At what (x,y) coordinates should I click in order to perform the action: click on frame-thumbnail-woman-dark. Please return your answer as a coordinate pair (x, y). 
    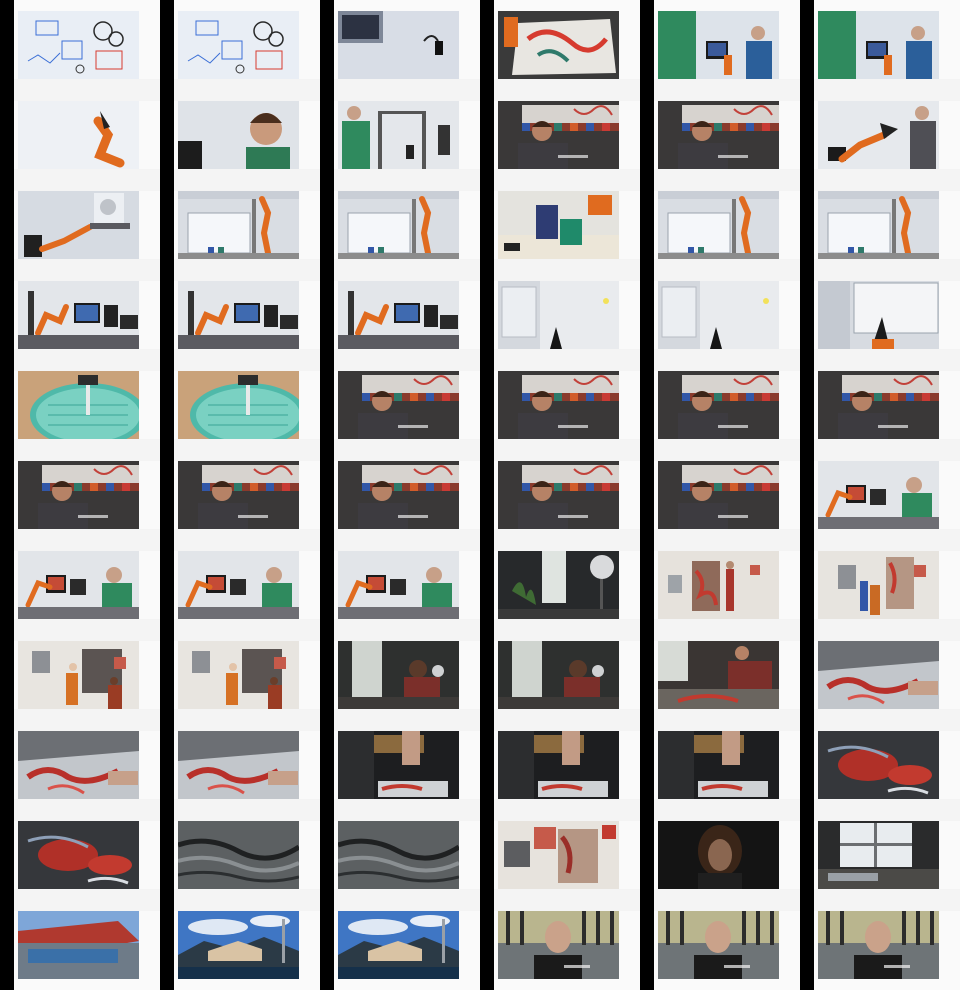
    Looking at the image, I should click on (718, 855).